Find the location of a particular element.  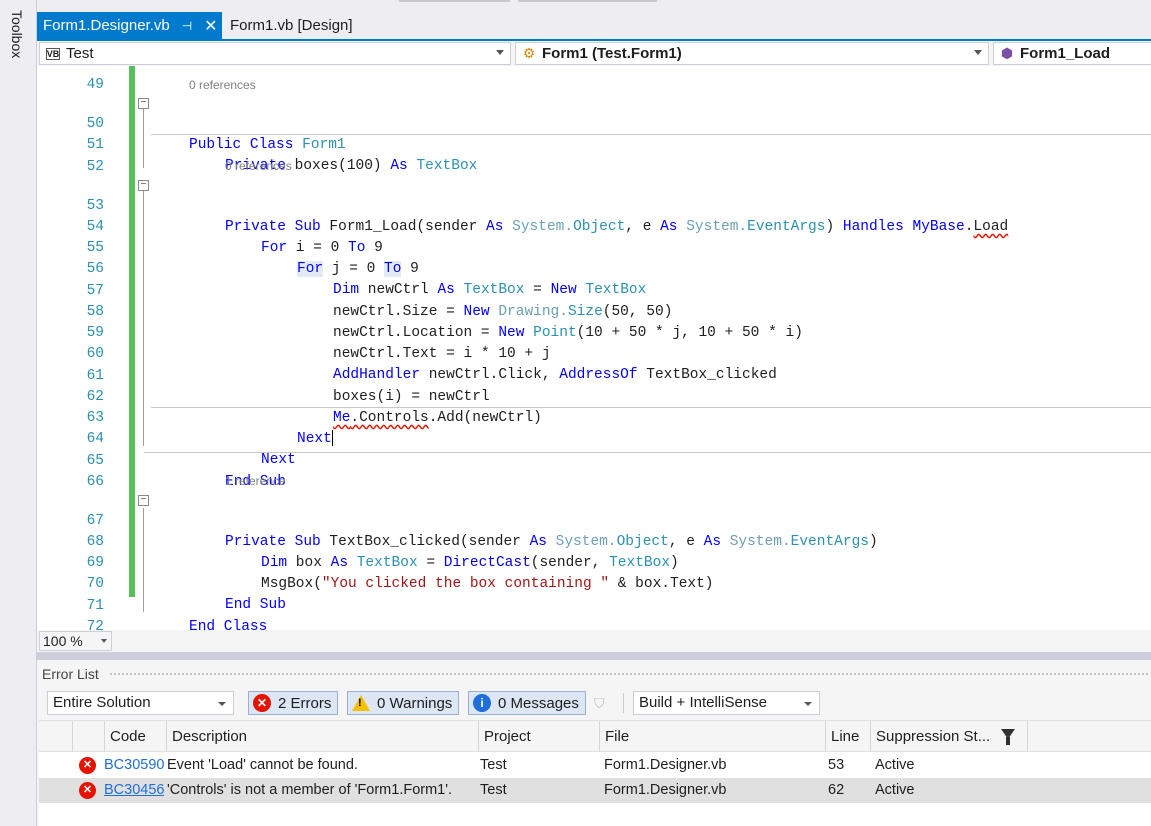

panel-splitter is located at coordinates (594, 656).